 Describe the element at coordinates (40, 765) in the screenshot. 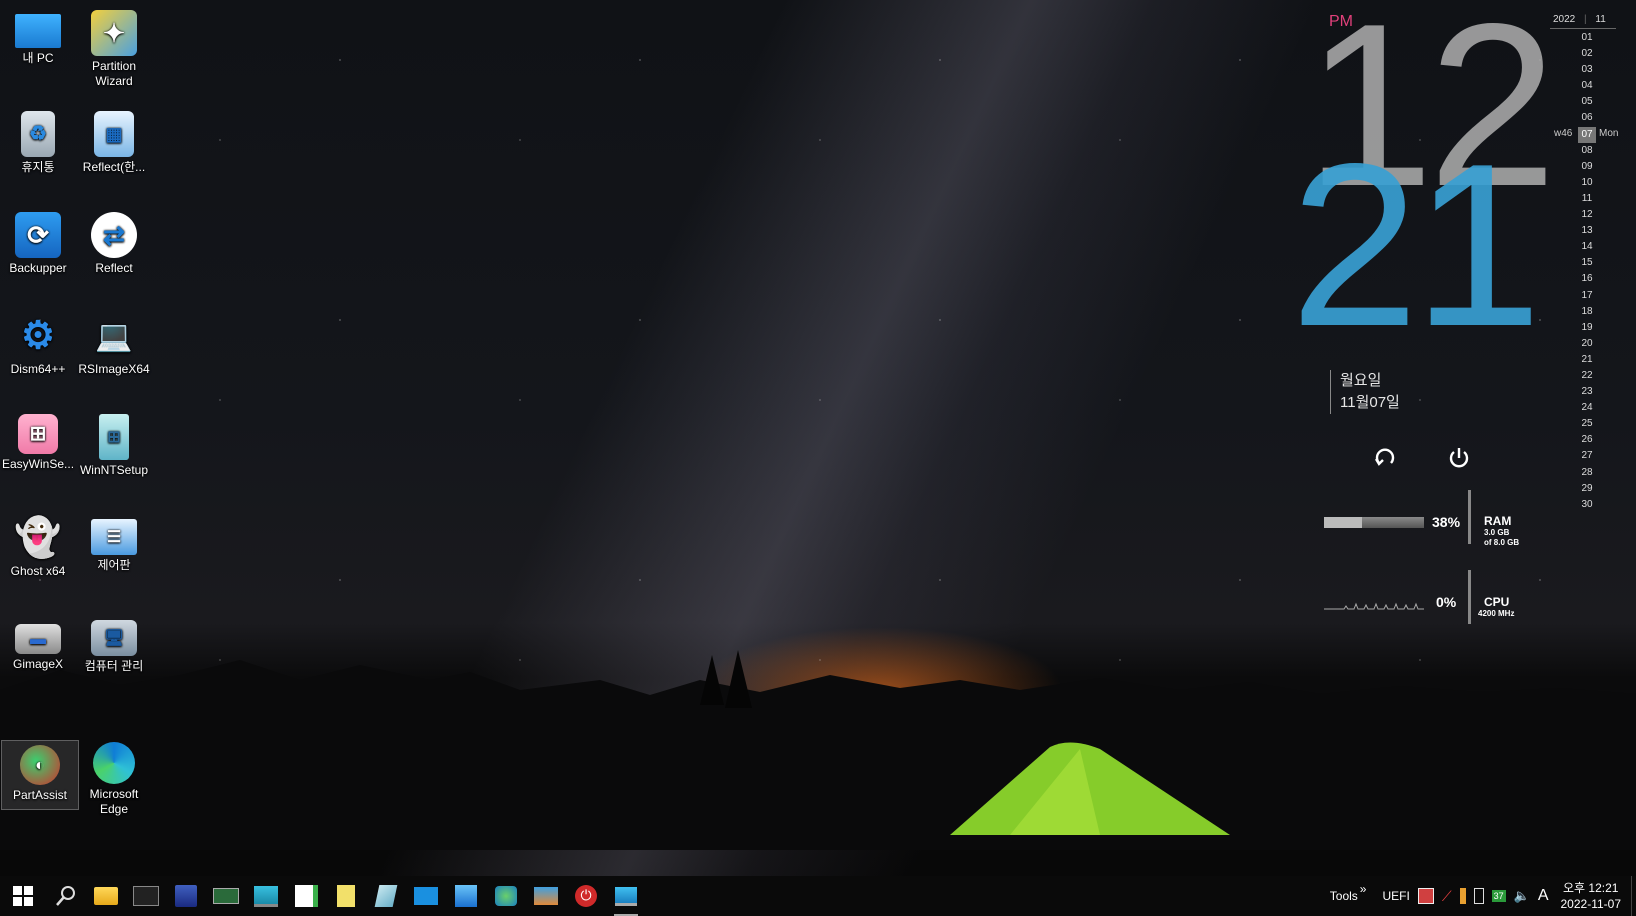

I see `partassist-disk-icon: ◐` at that location.